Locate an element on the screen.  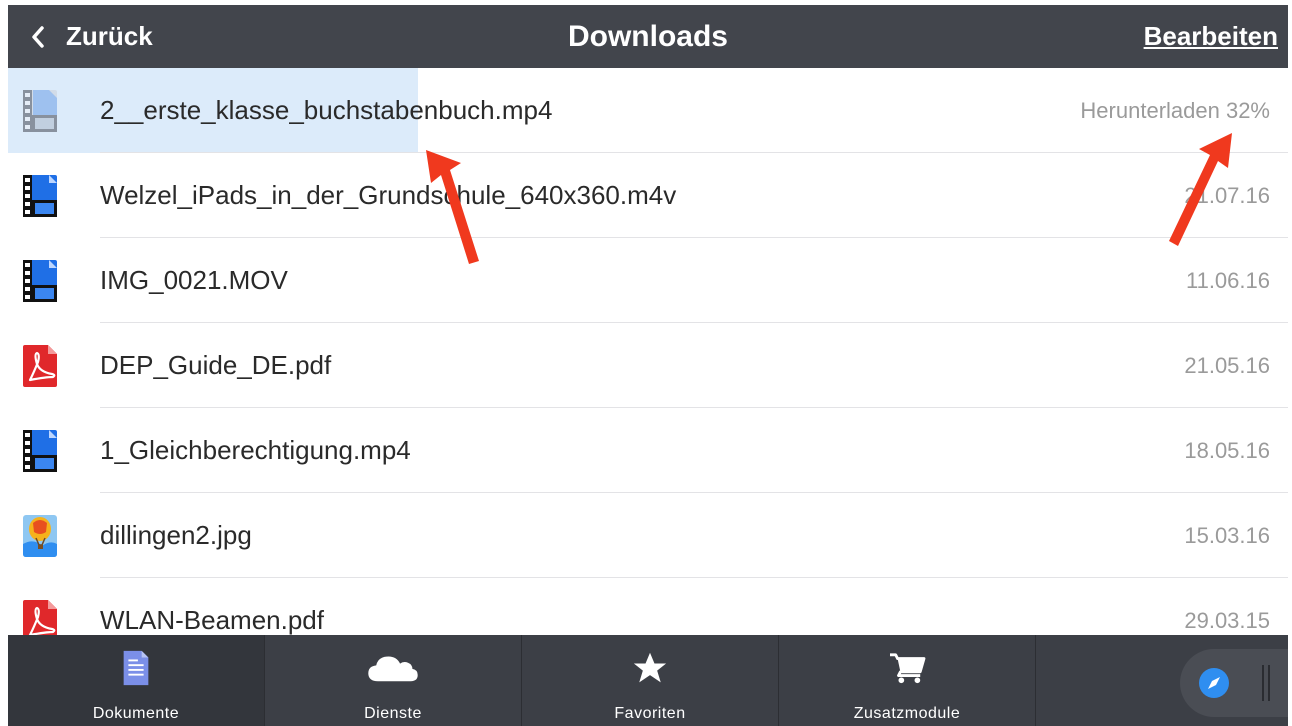
tab-label: Zusatzmodule is located at coordinates (907, 713).